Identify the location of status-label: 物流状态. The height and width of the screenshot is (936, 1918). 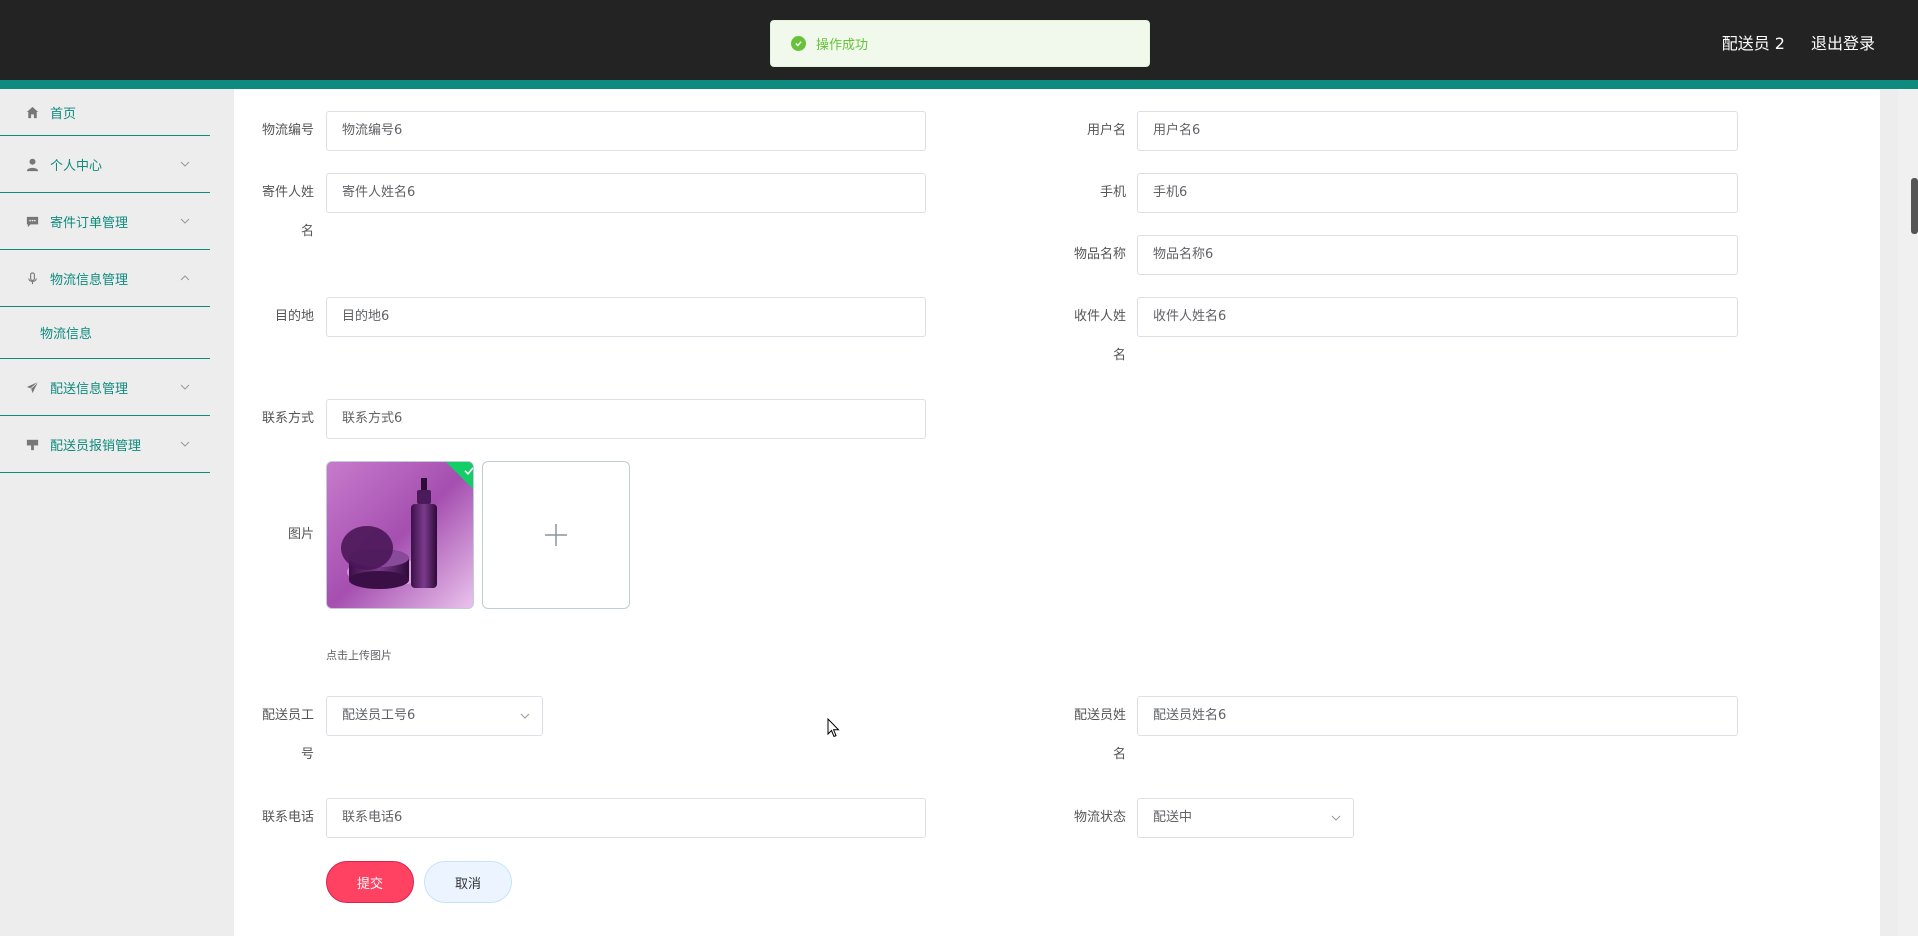
(1099, 817).